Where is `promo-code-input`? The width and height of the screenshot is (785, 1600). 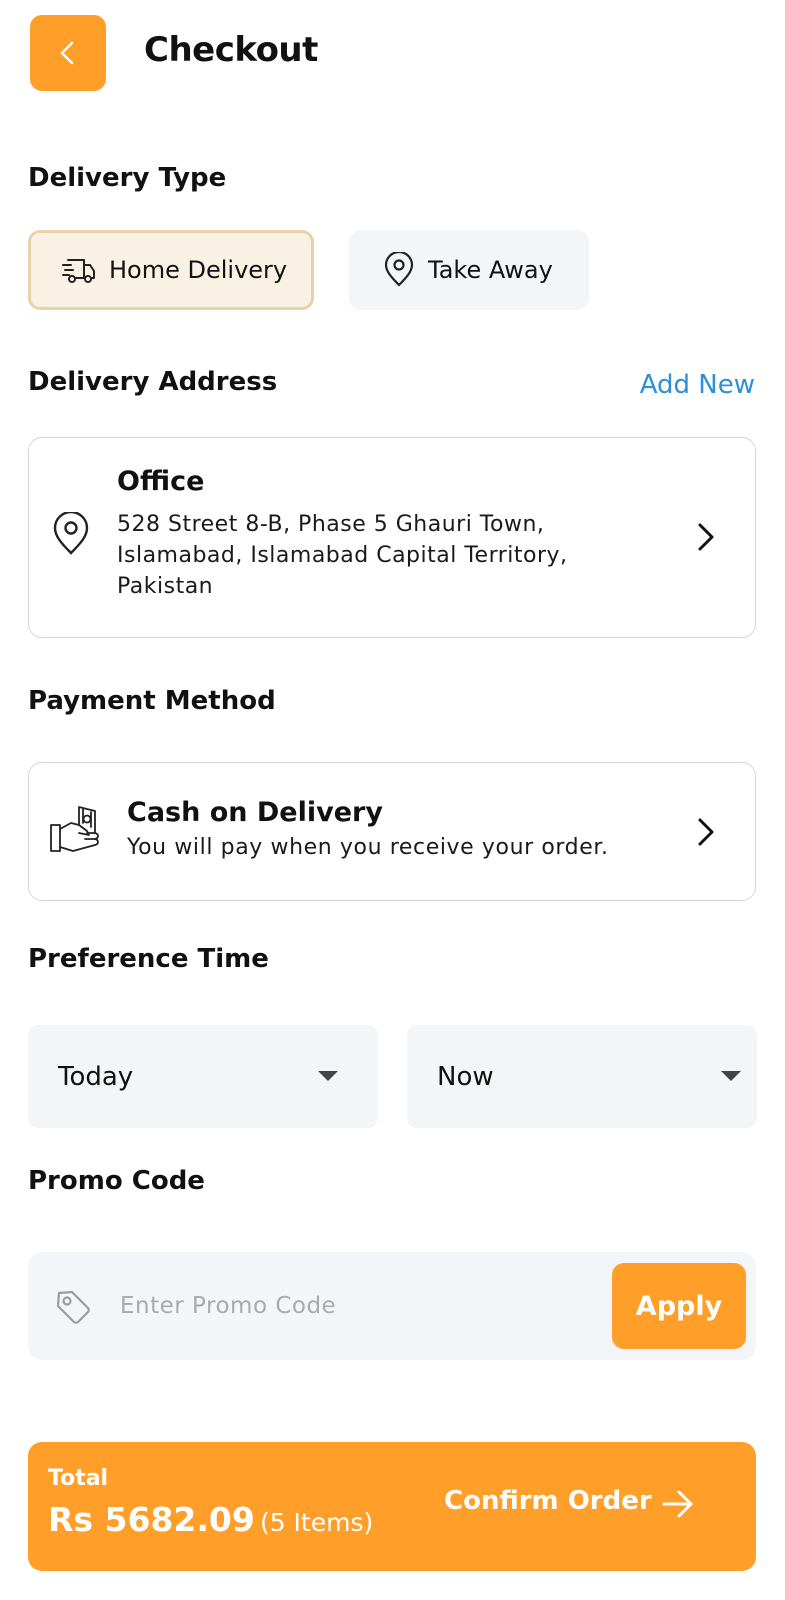
promo-code-input is located at coordinates (340, 1306).